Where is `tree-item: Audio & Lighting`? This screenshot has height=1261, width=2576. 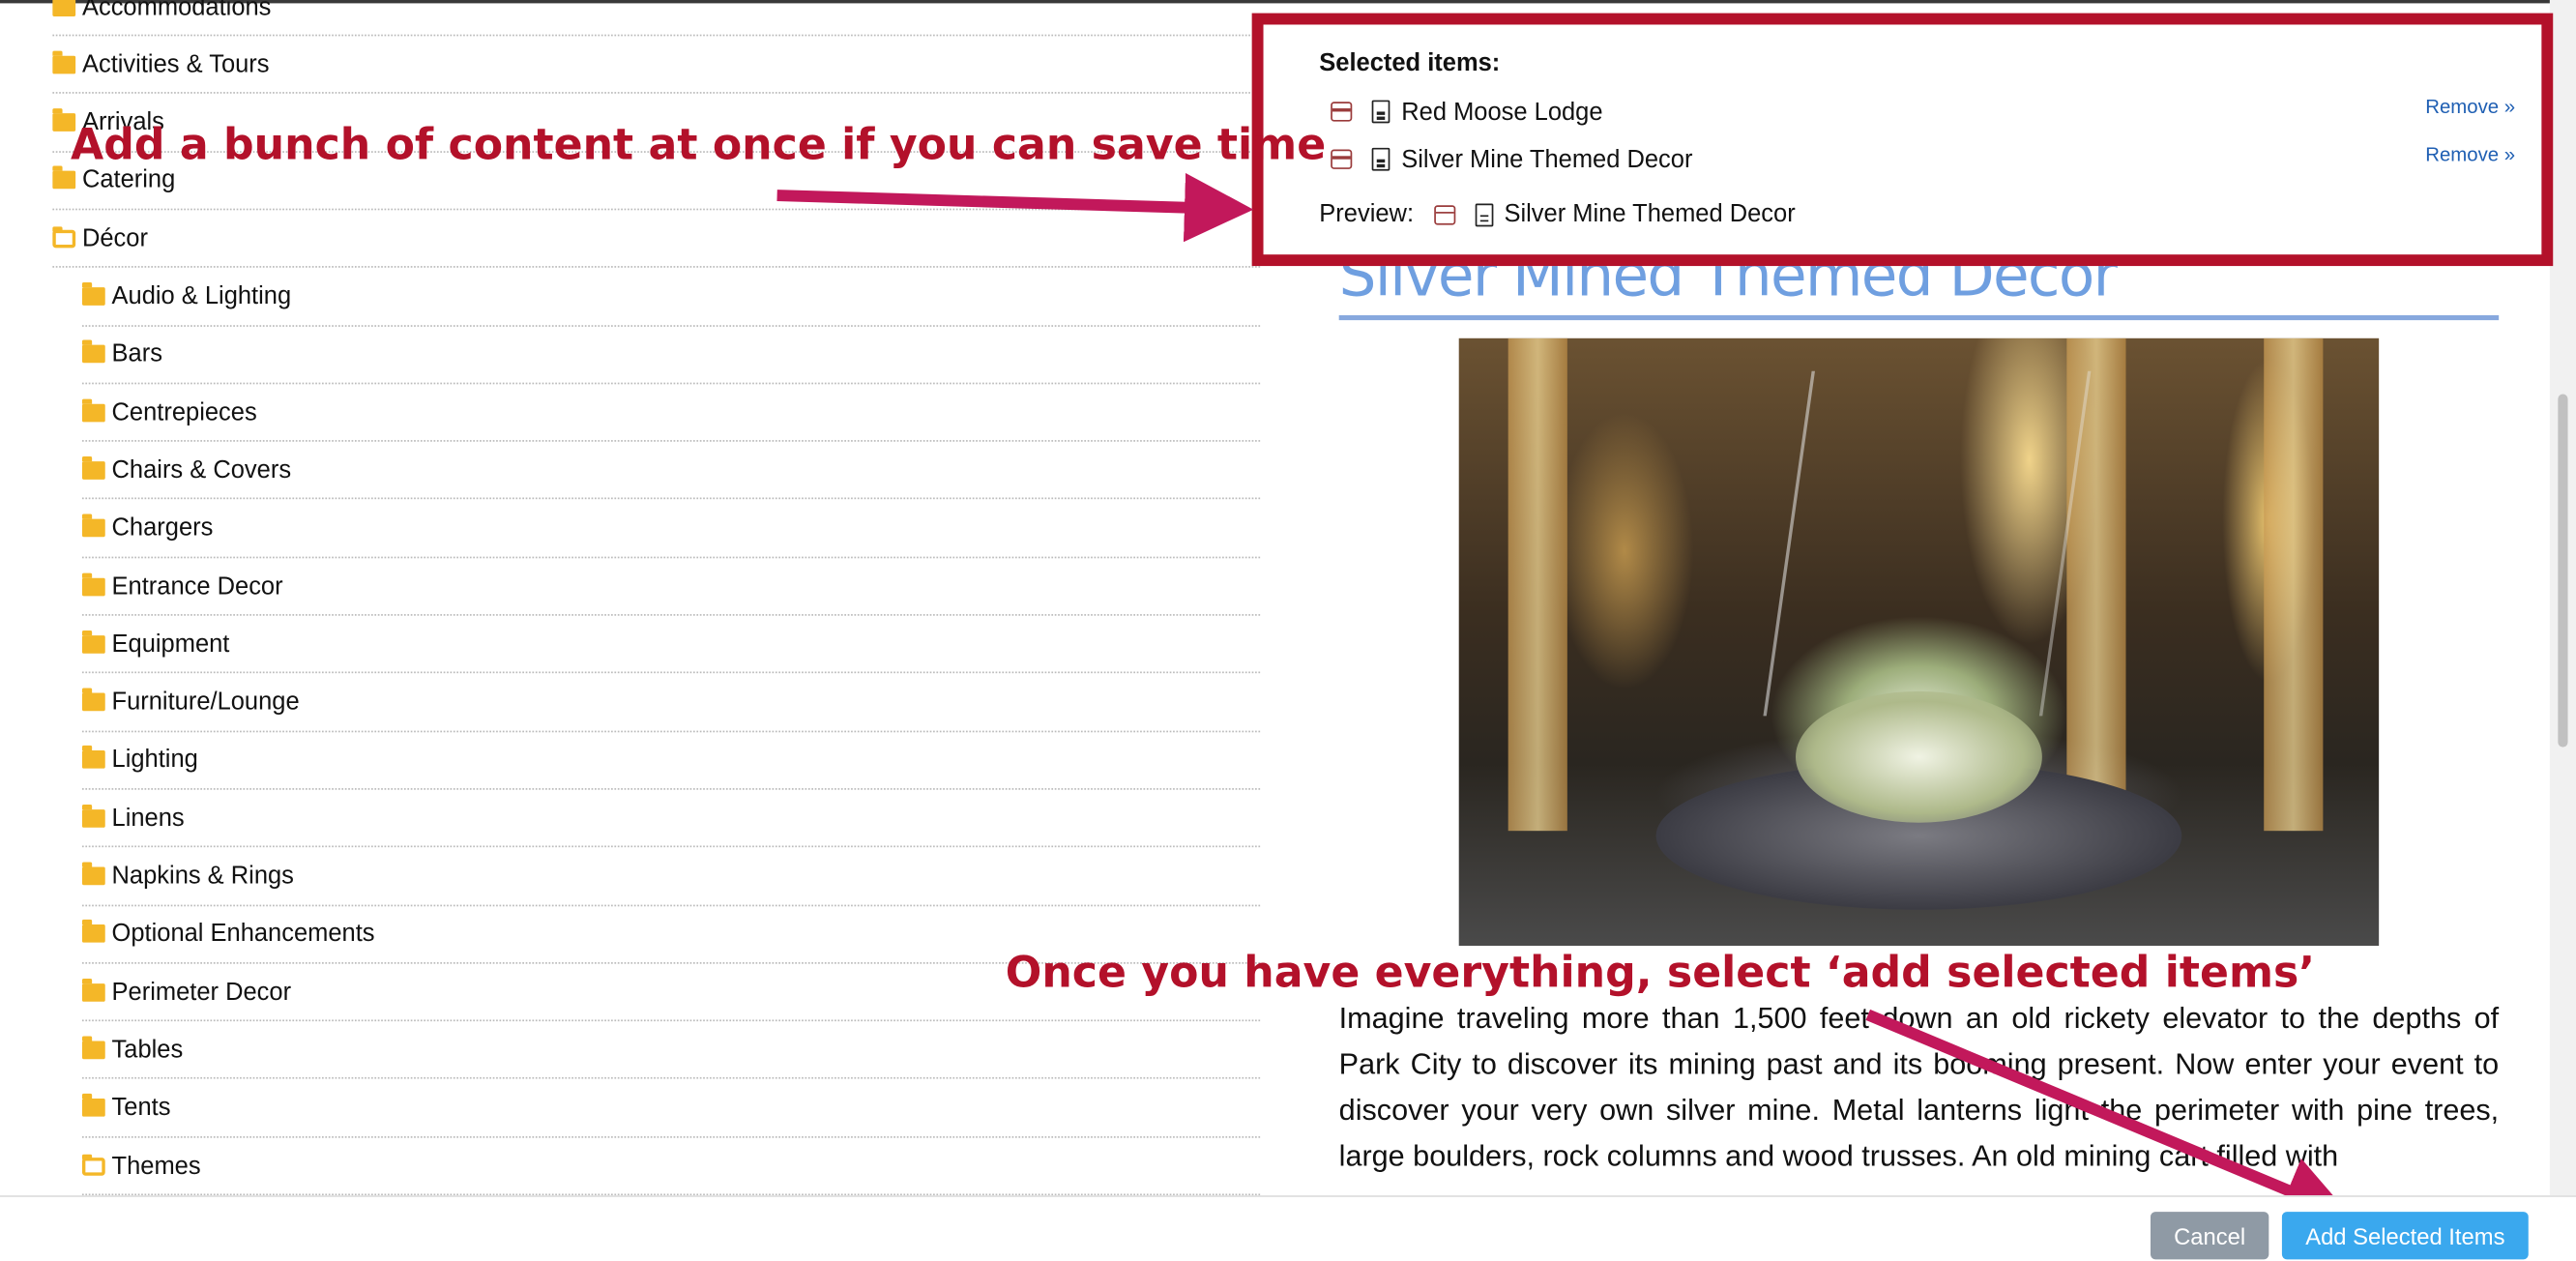 tree-item: Audio & Lighting is located at coordinates (671, 298).